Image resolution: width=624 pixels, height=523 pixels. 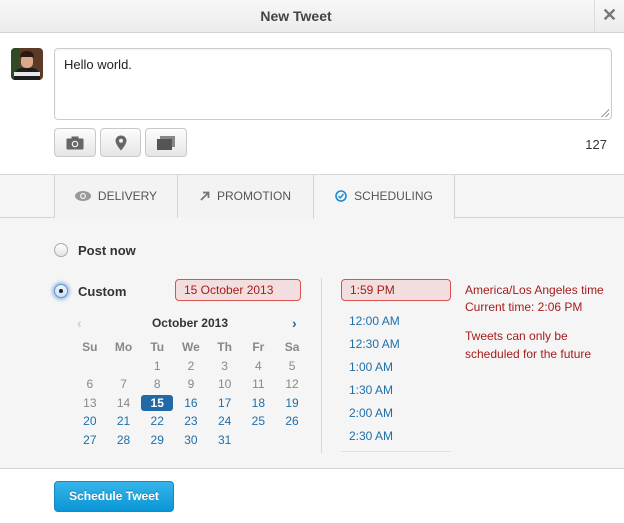 What do you see at coordinates (524, 307) in the screenshot?
I see `current-time-label: Current time: 2:06 PM` at bounding box center [524, 307].